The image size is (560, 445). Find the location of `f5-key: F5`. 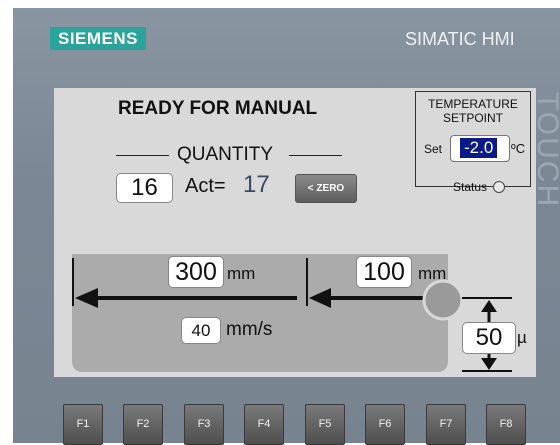

f5-key: F5 is located at coordinates (325, 424).